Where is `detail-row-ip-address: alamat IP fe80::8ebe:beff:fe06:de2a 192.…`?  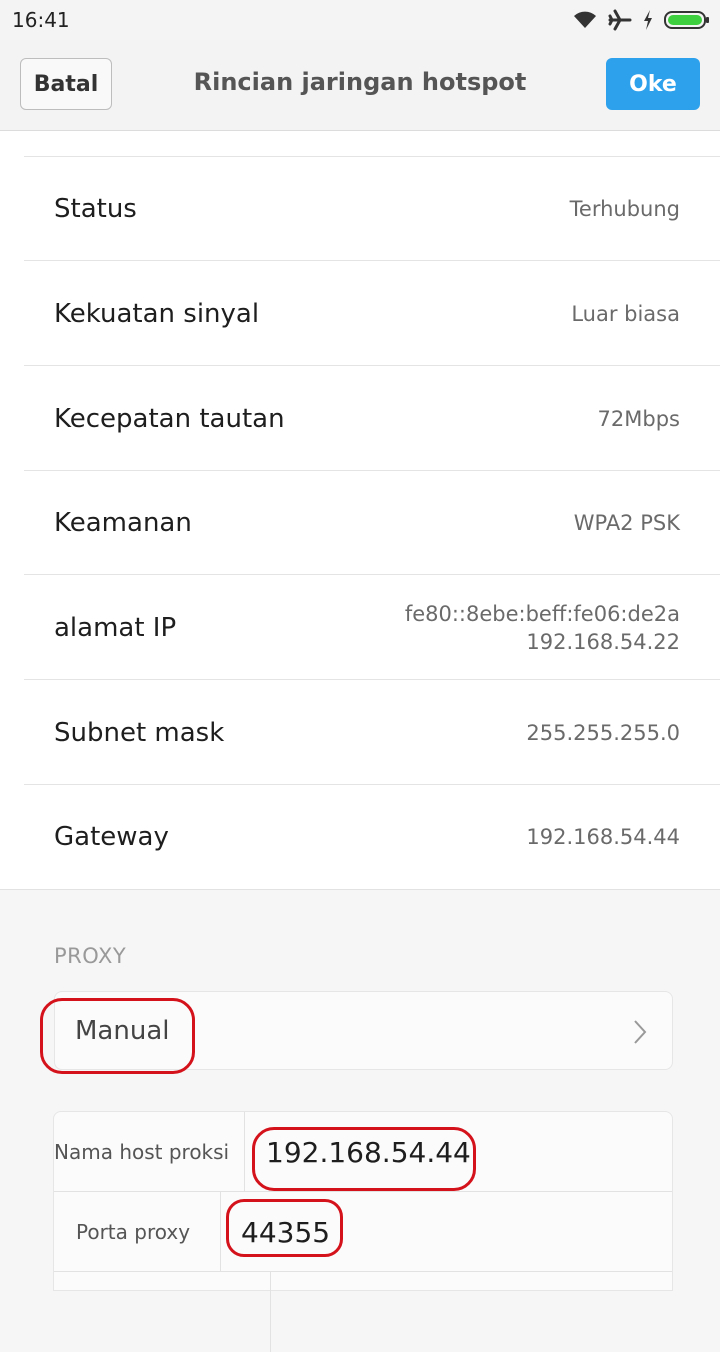 detail-row-ip-address: alamat IP fe80::8ebe:beff:fe06:de2a 192.… is located at coordinates (360, 628).